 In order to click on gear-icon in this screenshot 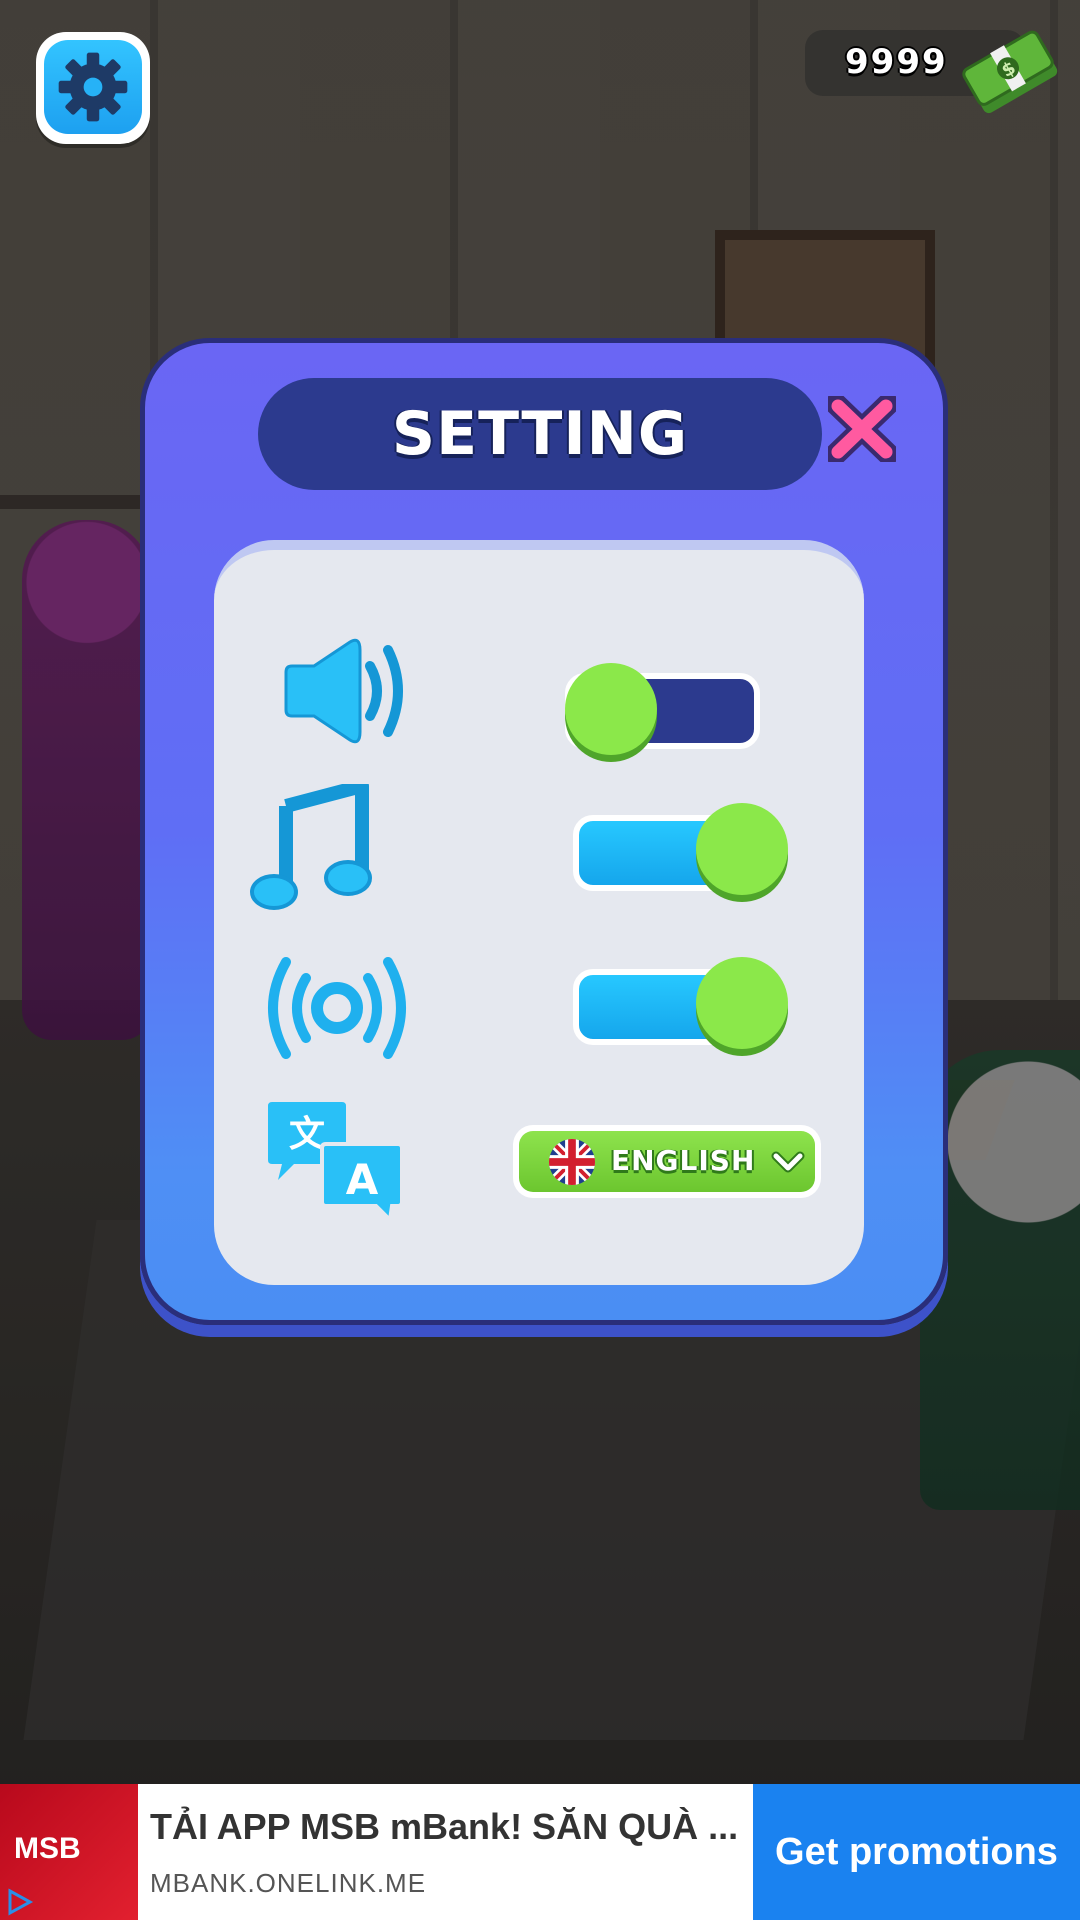, I will do `click(93, 87)`.